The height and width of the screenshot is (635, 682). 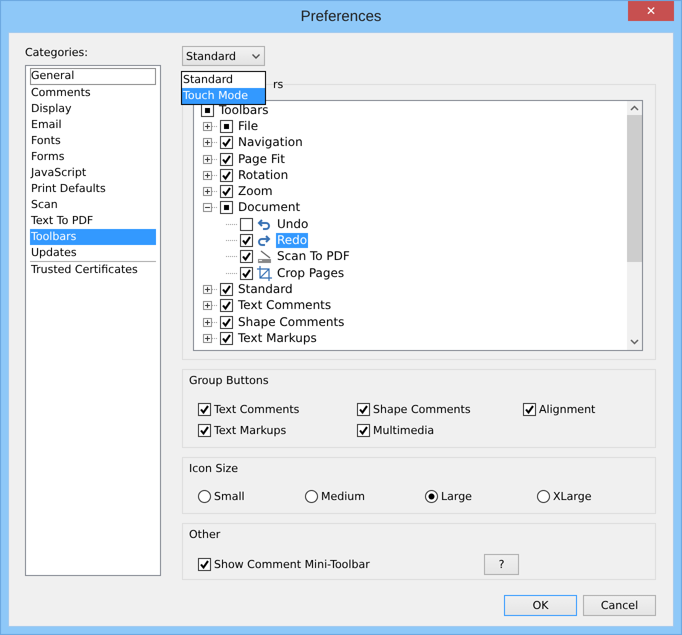 I want to click on checkbox-label: Shape Comments, so click(x=422, y=409).